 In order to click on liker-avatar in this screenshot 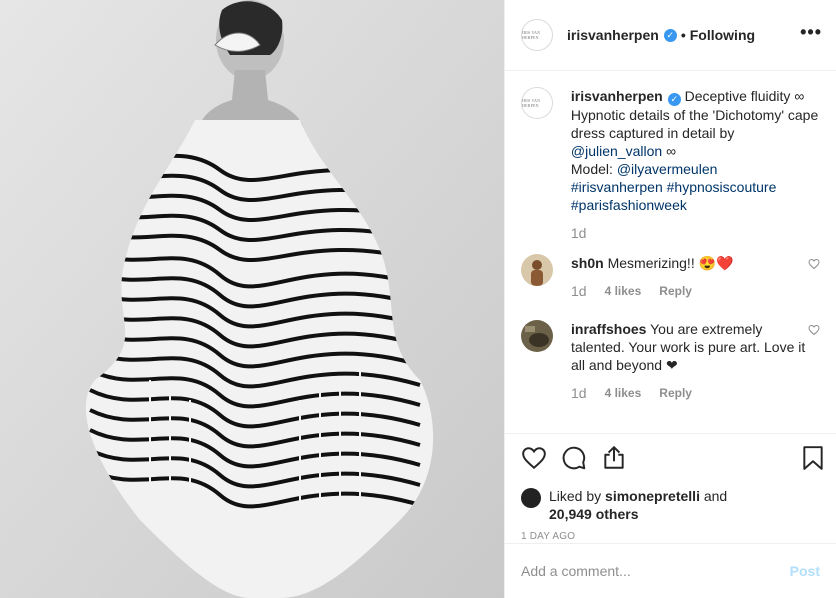, I will do `click(531, 498)`.